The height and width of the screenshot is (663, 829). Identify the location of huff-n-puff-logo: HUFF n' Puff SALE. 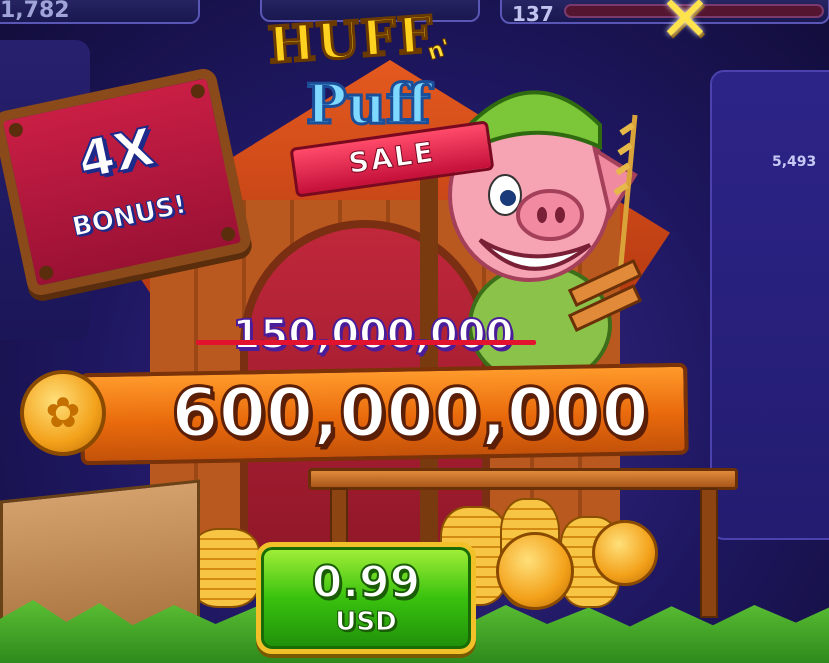
(380, 100).